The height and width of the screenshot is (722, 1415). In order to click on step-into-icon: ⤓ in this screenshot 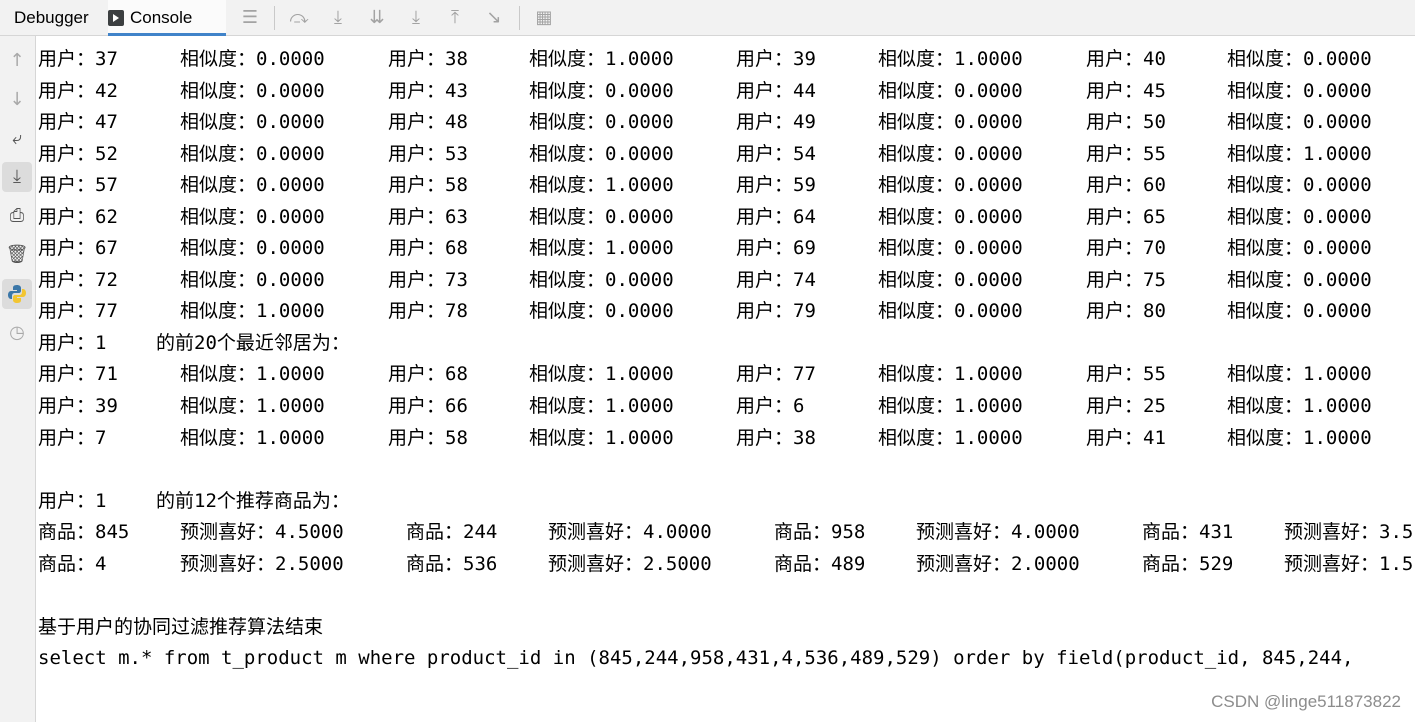, I will do `click(338, 18)`.